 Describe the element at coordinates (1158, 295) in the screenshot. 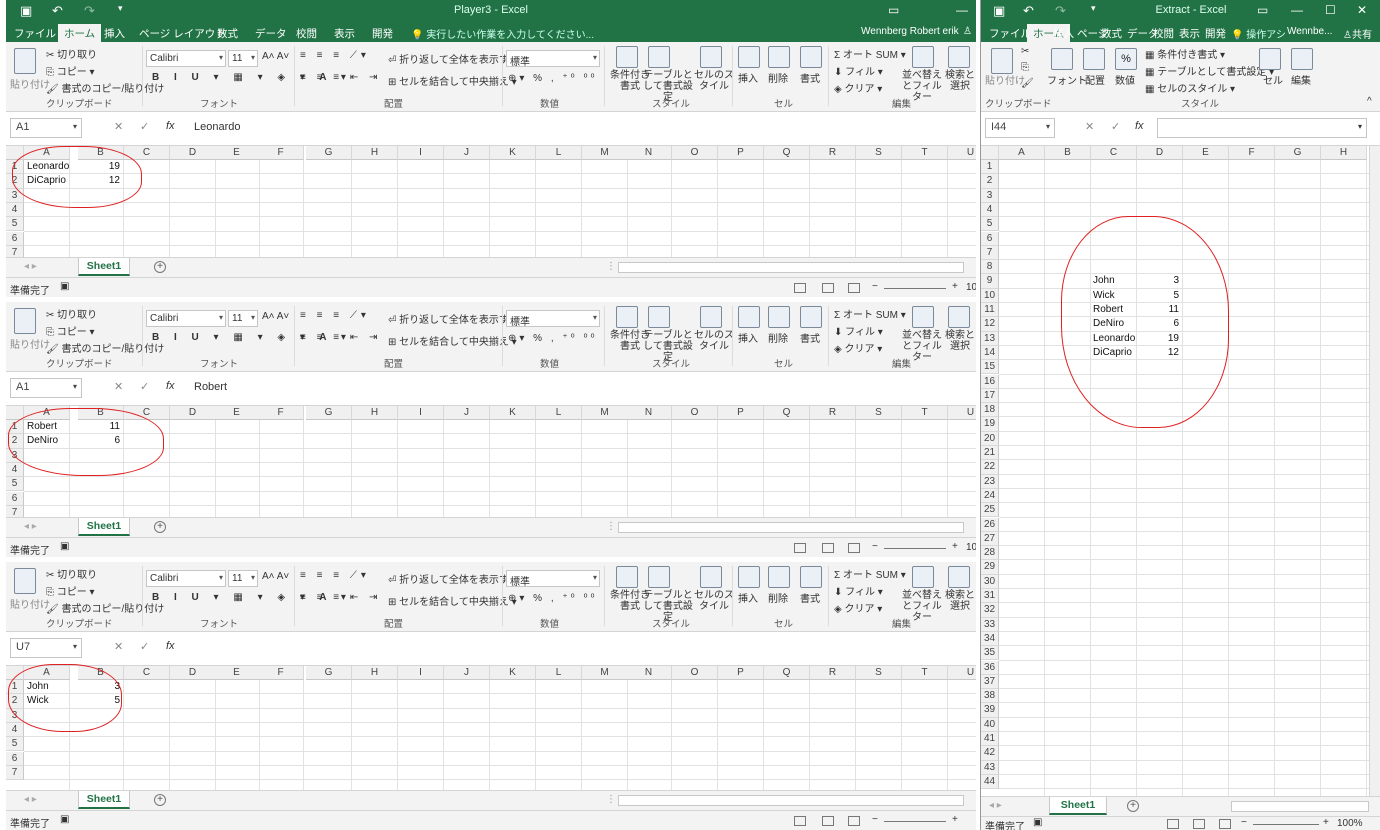

I see `cell-D10: 5` at that location.